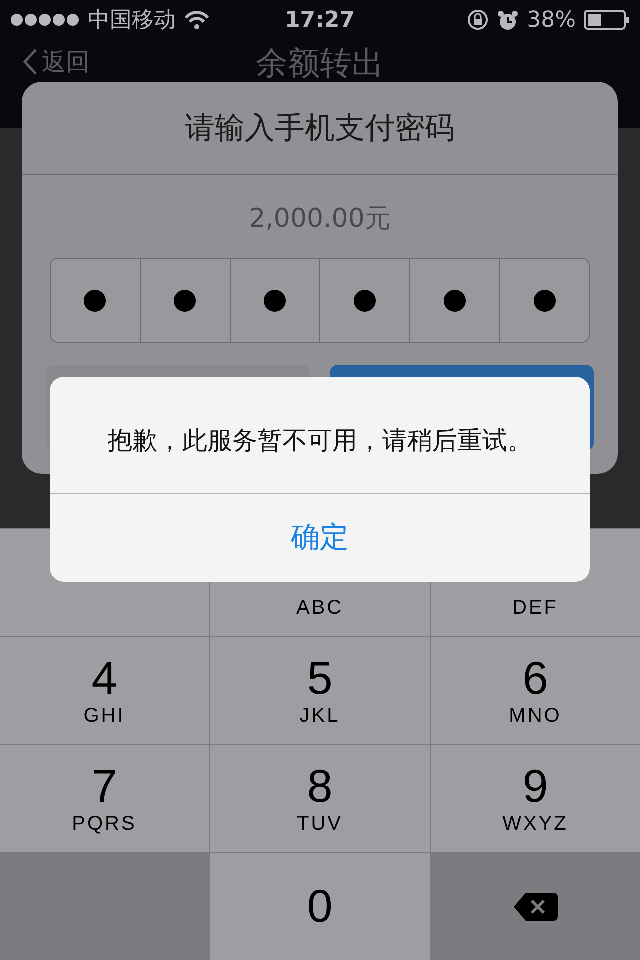  Describe the element at coordinates (320, 129) in the screenshot. I see `dialog-title: 请输入手机支付密码` at that location.